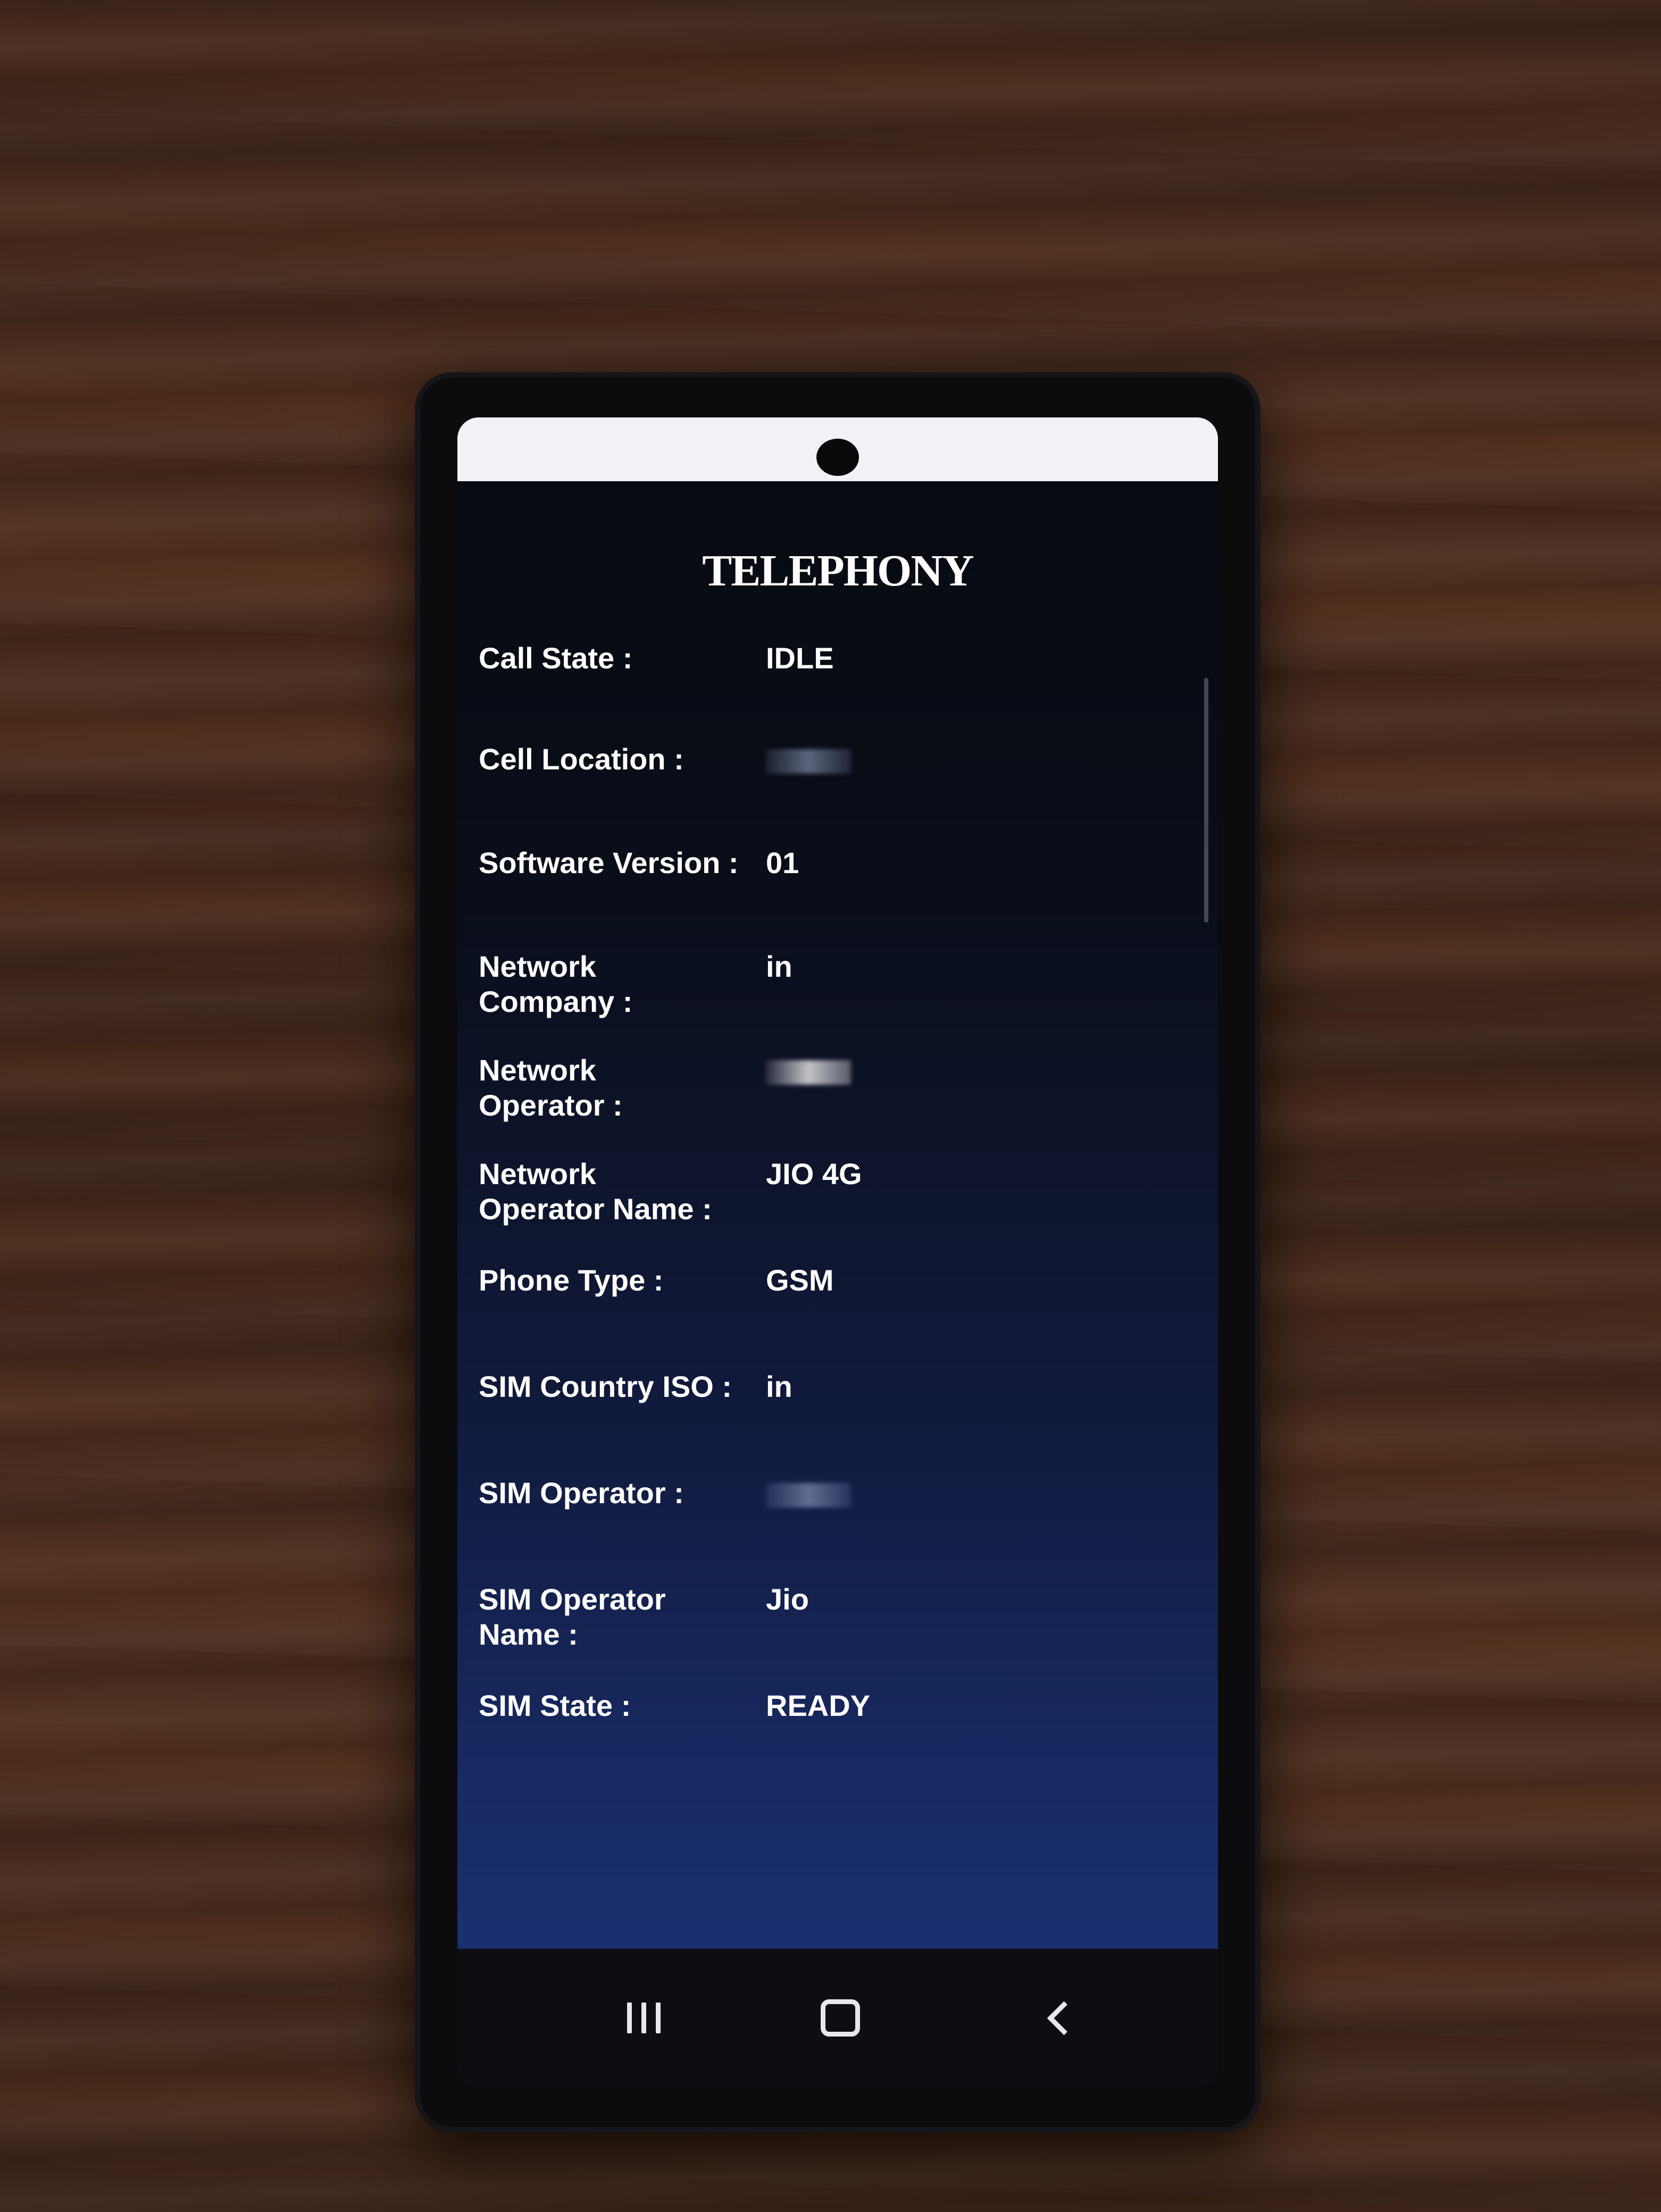 Image resolution: width=1661 pixels, height=2212 pixels. Describe the element at coordinates (818, 1705) in the screenshot. I see `sim-state-value: READY` at that location.